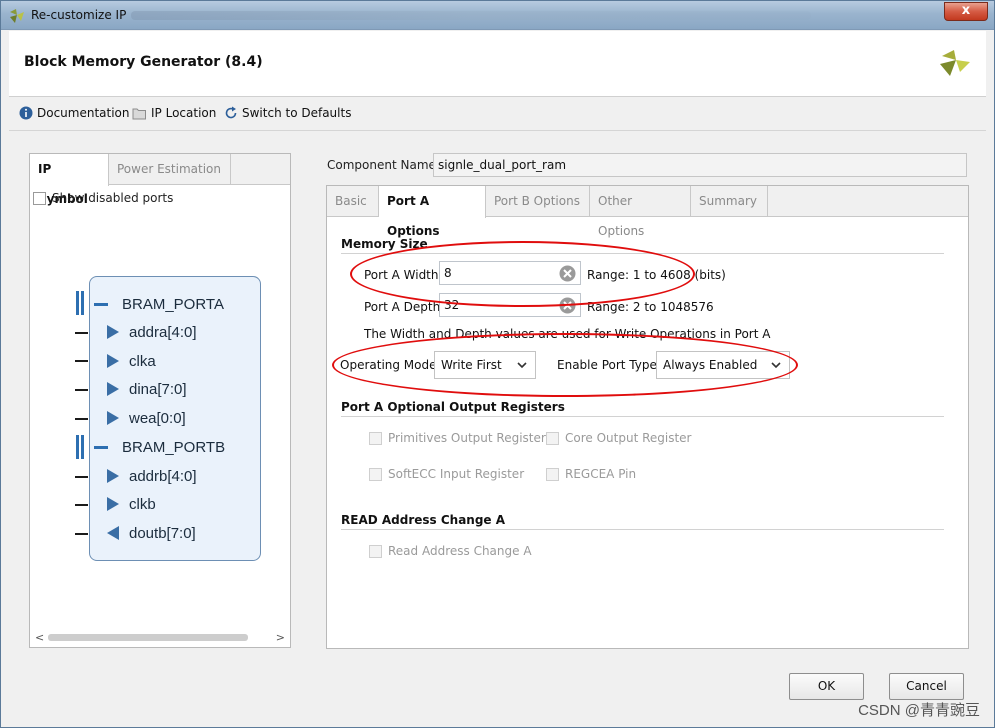 This screenshot has width=995, height=728. What do you see at coordinates (81, 534) in the screenshot?
I see `pin-doutb` at bounding box center [81, 534].